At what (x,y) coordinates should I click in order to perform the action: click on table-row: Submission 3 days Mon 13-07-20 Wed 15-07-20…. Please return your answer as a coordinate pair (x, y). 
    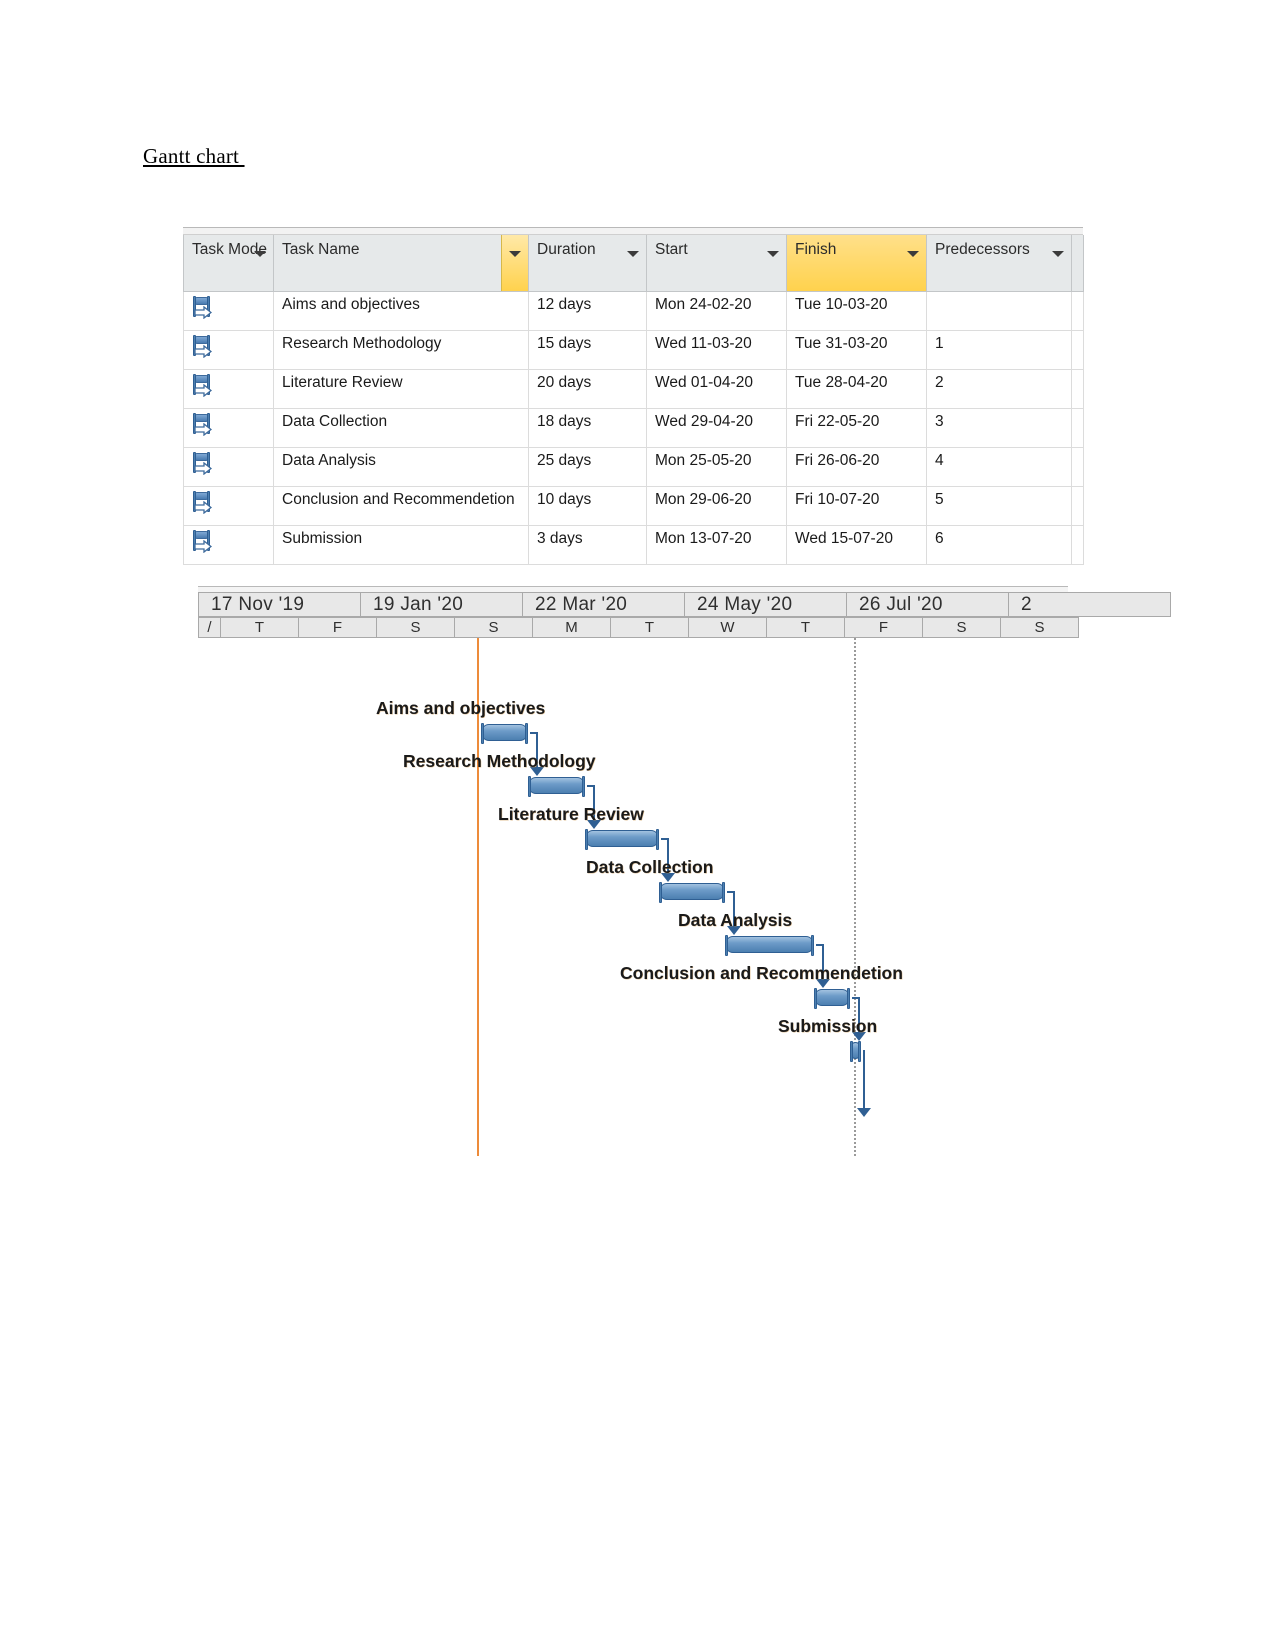
    Looking at the image, I should click on (633, 545).